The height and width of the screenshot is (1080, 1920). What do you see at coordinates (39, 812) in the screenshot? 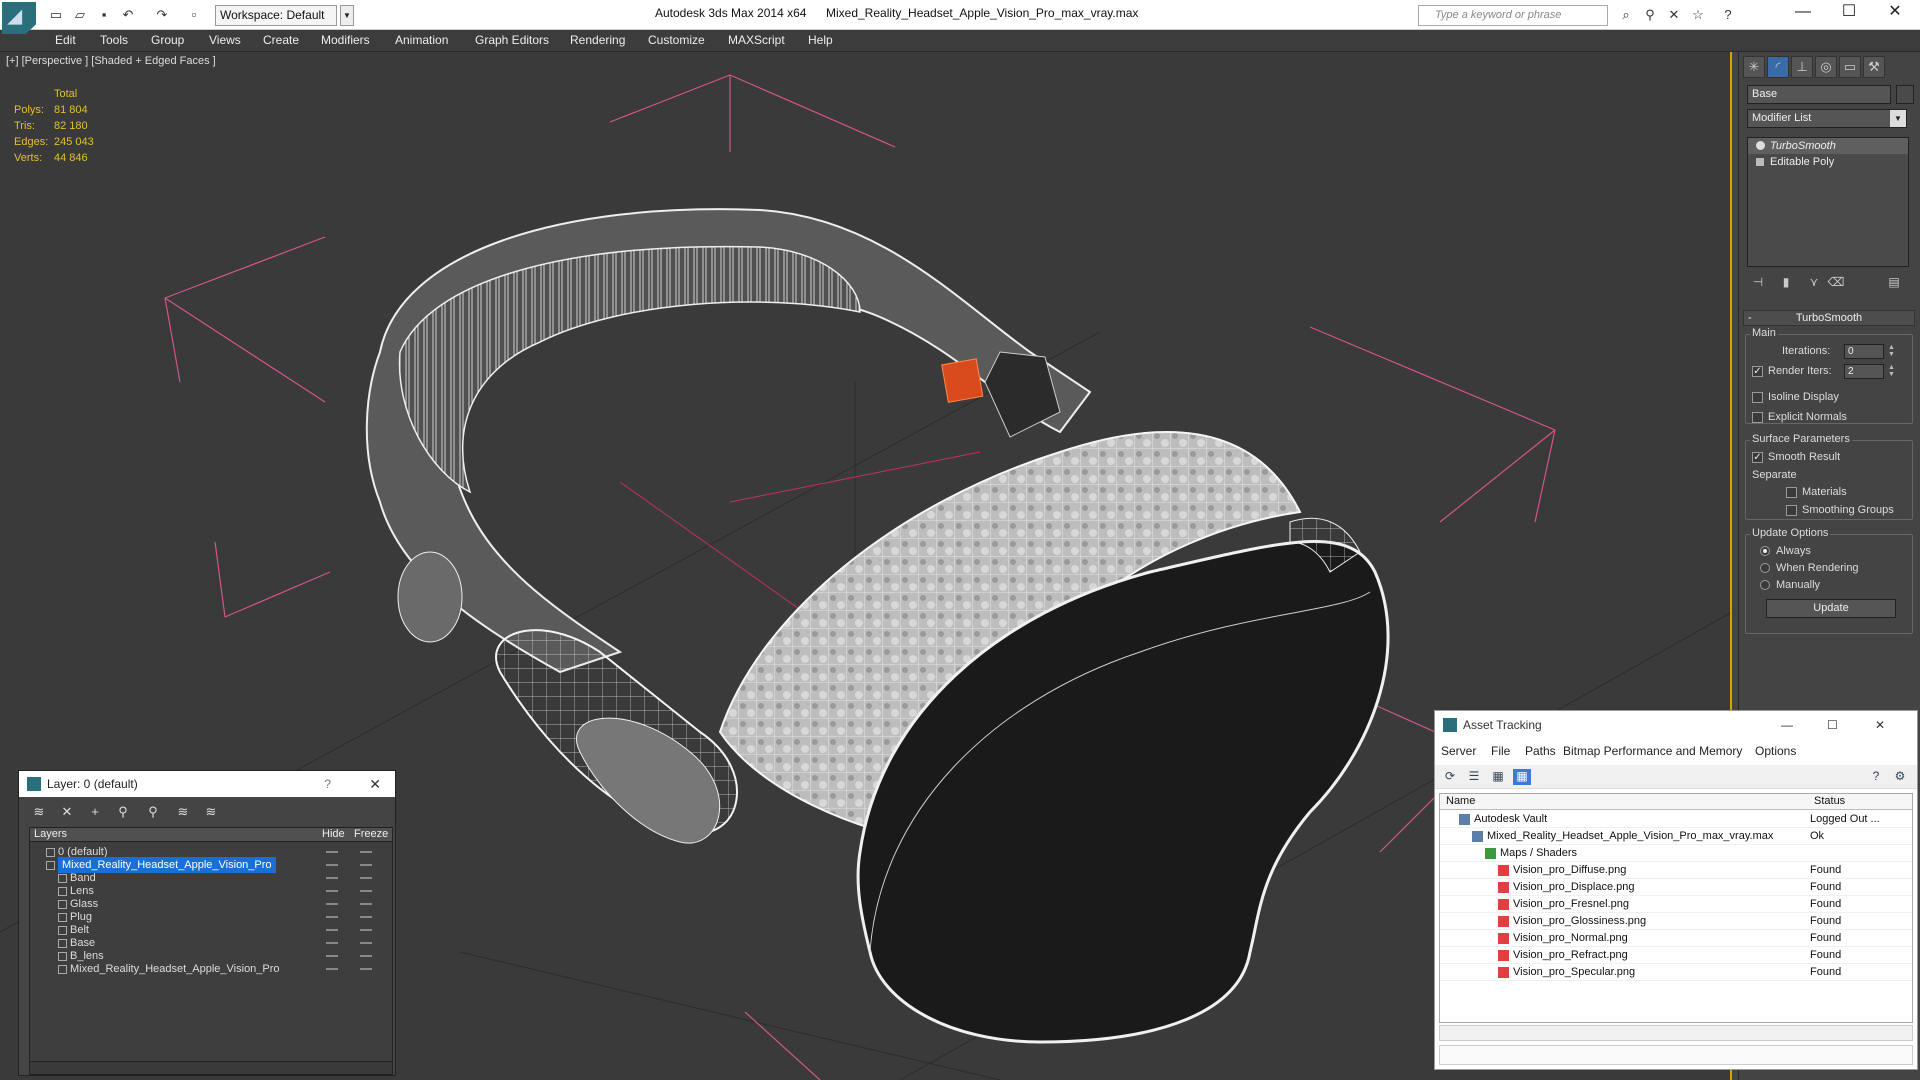
I see `create-layer-icon: ≋` at bounding box center [39, 812].